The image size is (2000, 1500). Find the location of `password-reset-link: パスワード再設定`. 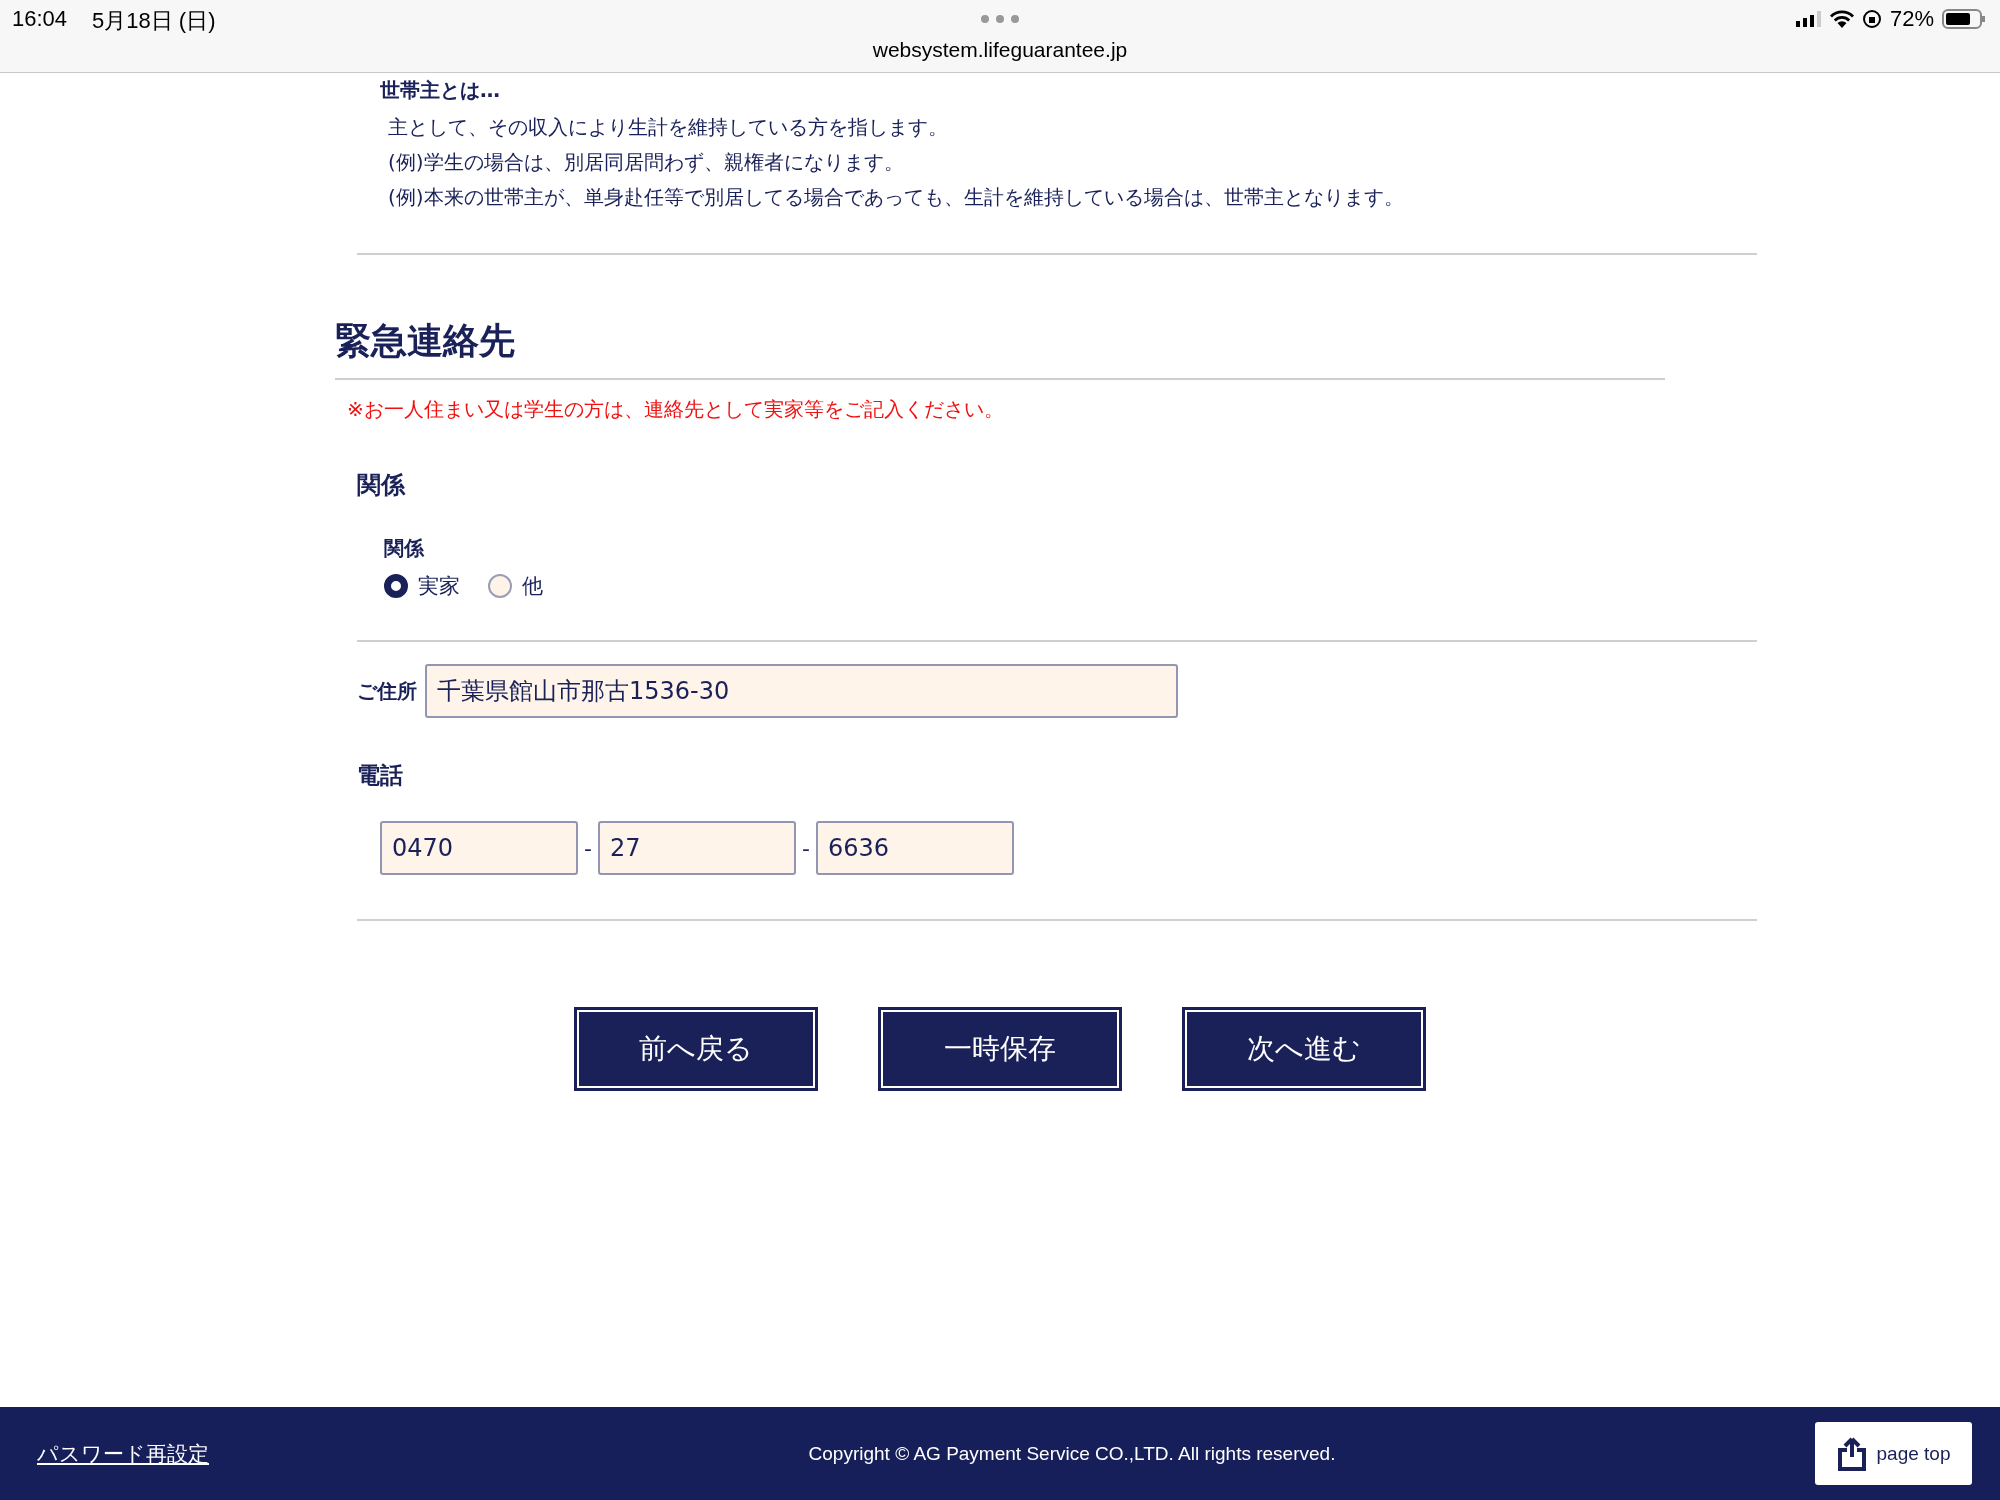

password-reset-link: パスワード再設定 is located at coordinates (123, 1453).